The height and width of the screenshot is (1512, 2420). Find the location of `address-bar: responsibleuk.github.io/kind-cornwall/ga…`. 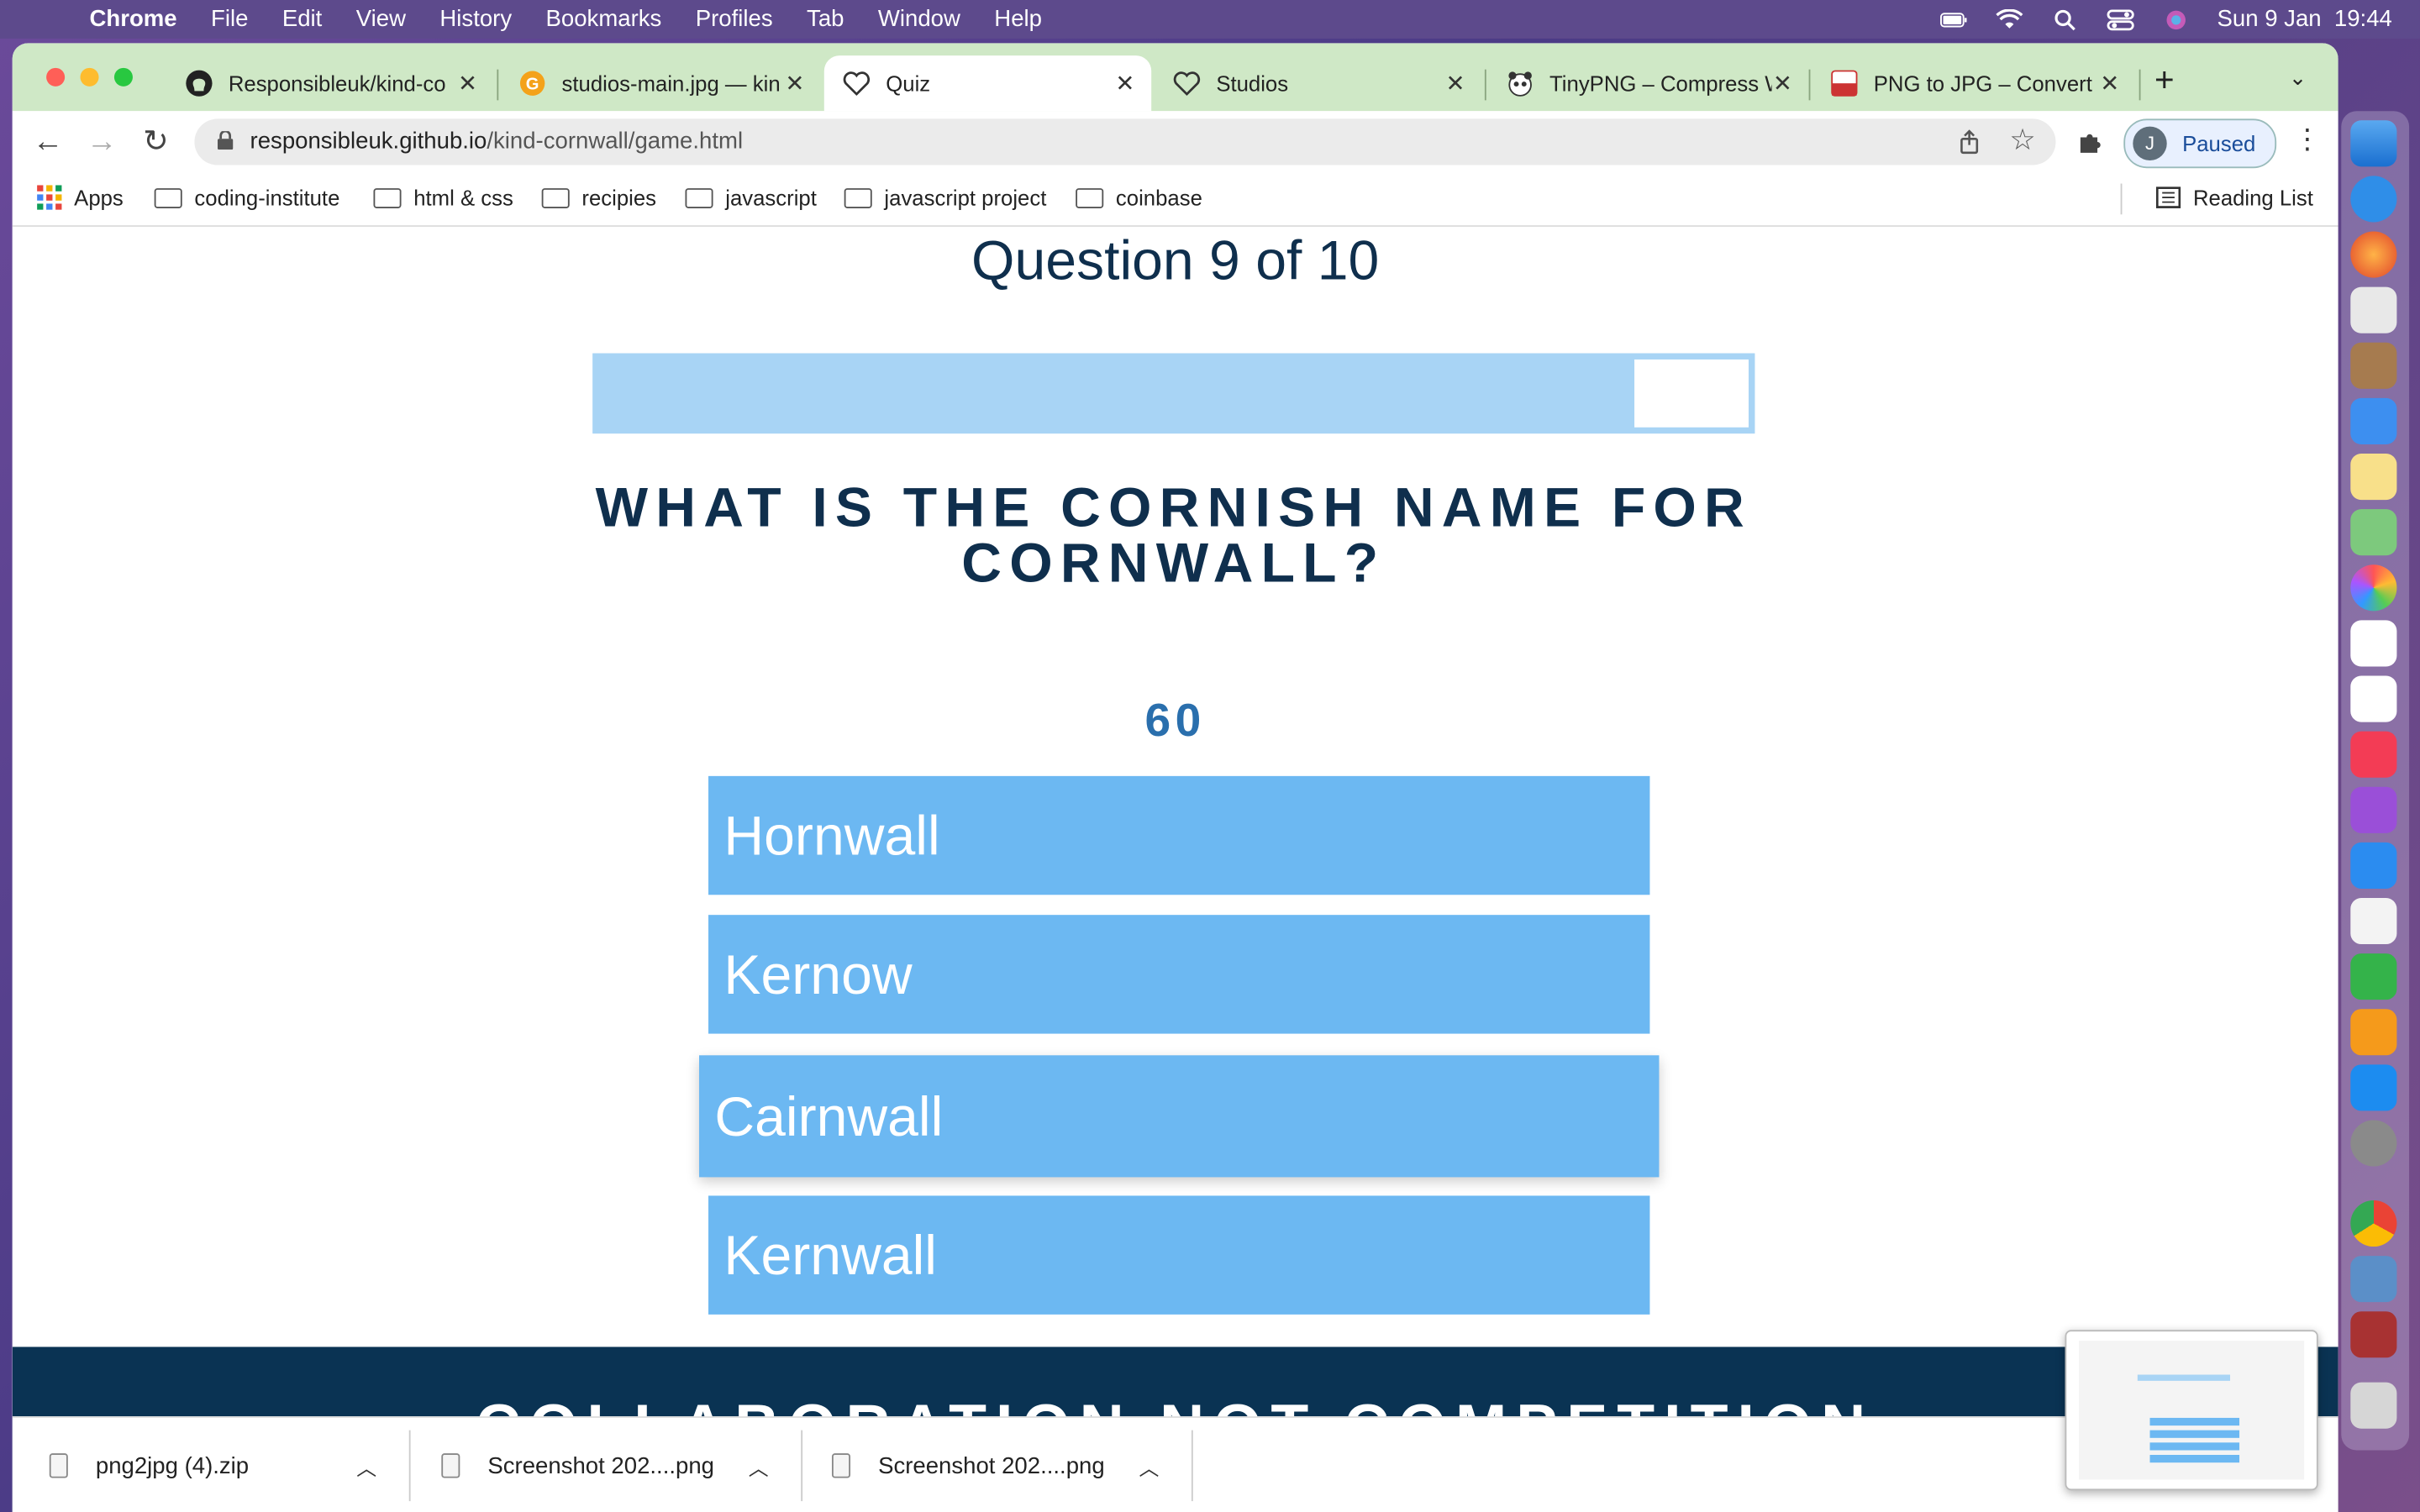

address-bar: responsibleuk.github.io/kind-cornwall/ga… is located at coordinates (1125, 141).